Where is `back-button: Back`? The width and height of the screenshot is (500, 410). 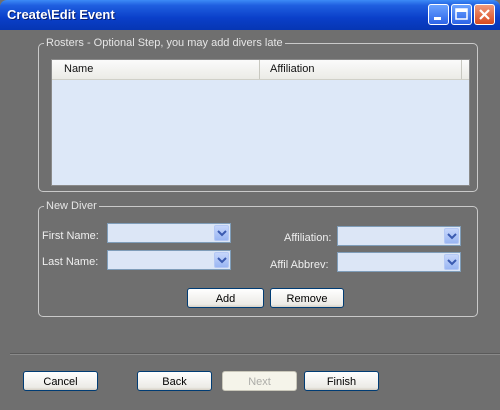
back-button: Back is located at coordinates (174, 381).